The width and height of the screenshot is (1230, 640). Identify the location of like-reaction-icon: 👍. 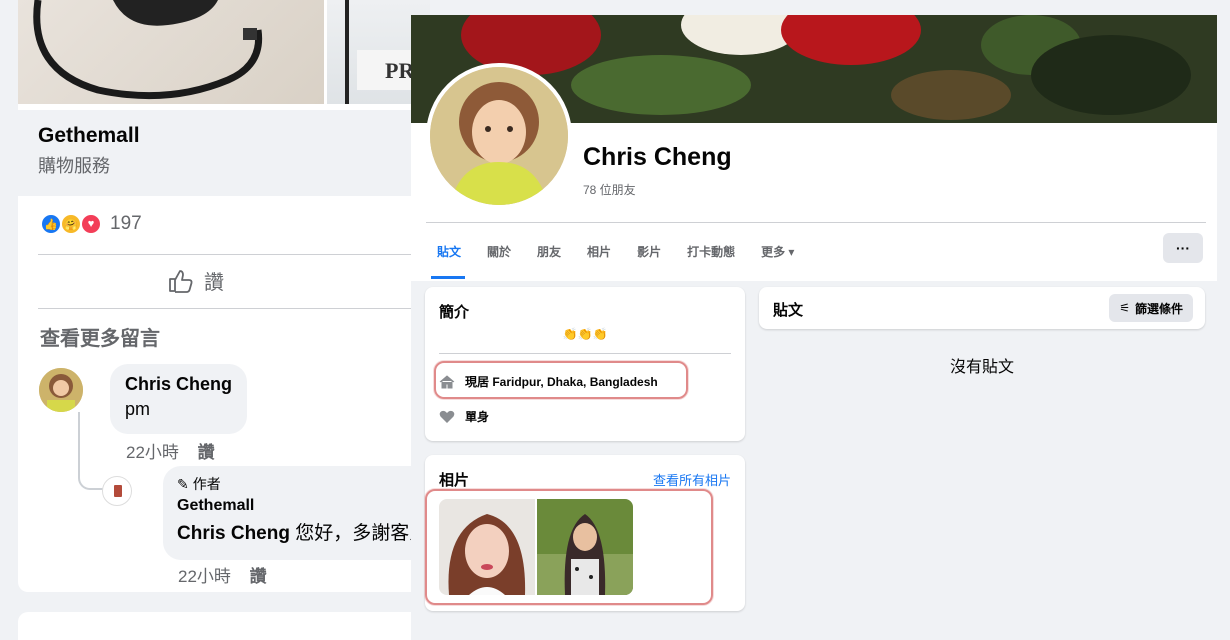
(51, 224).